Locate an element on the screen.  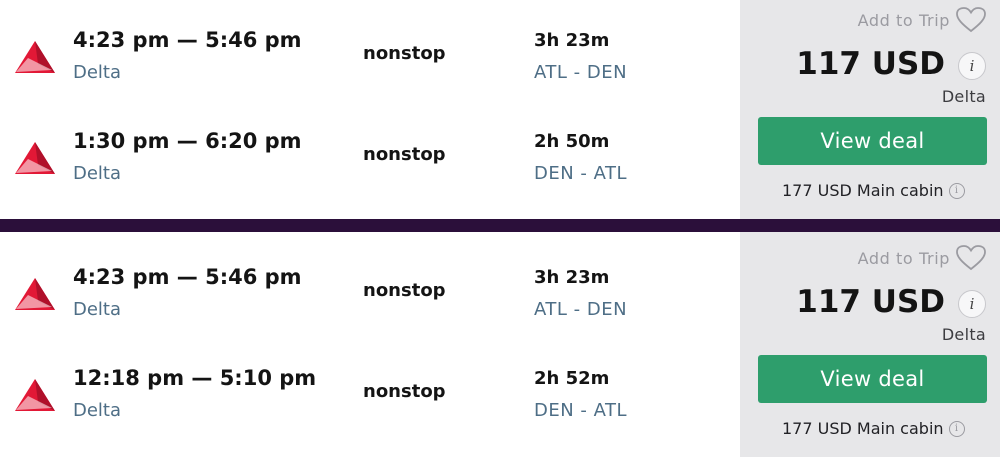
flight-times: 12:18 pm — 5:10 pm is located at coordinates (195, 378).